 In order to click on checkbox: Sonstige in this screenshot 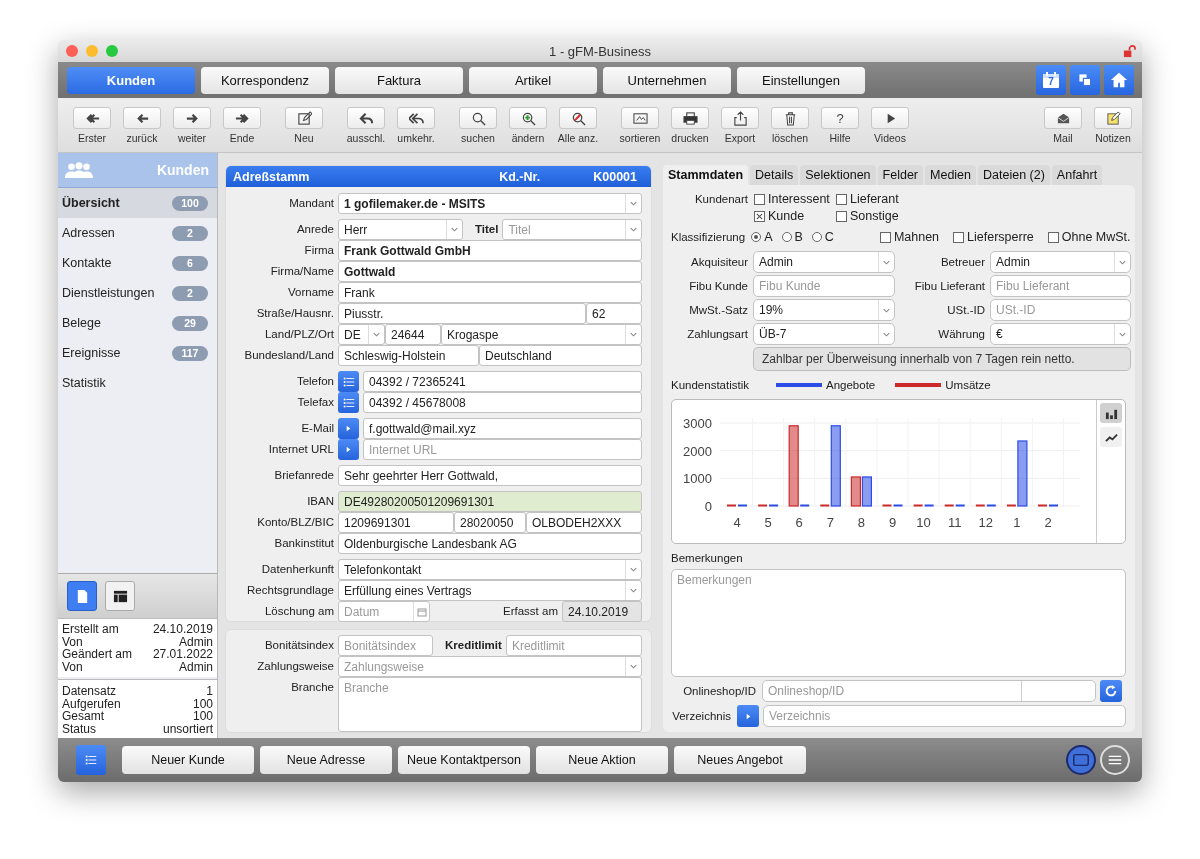, I will do `click(867, 216)`.